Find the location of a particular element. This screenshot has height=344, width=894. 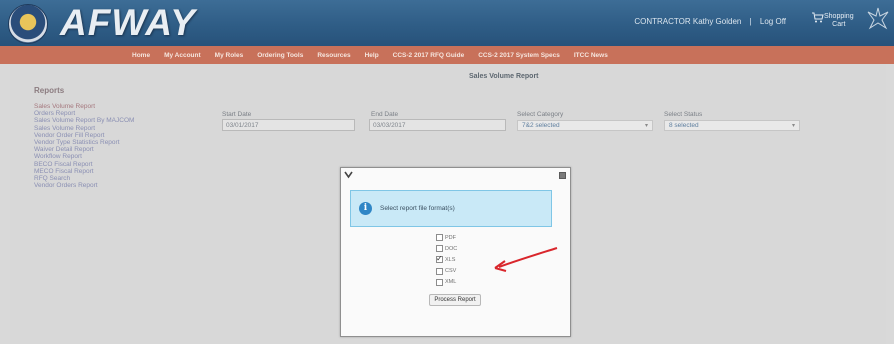

process-report-button: Process Report is located at coordinates (455, 300).